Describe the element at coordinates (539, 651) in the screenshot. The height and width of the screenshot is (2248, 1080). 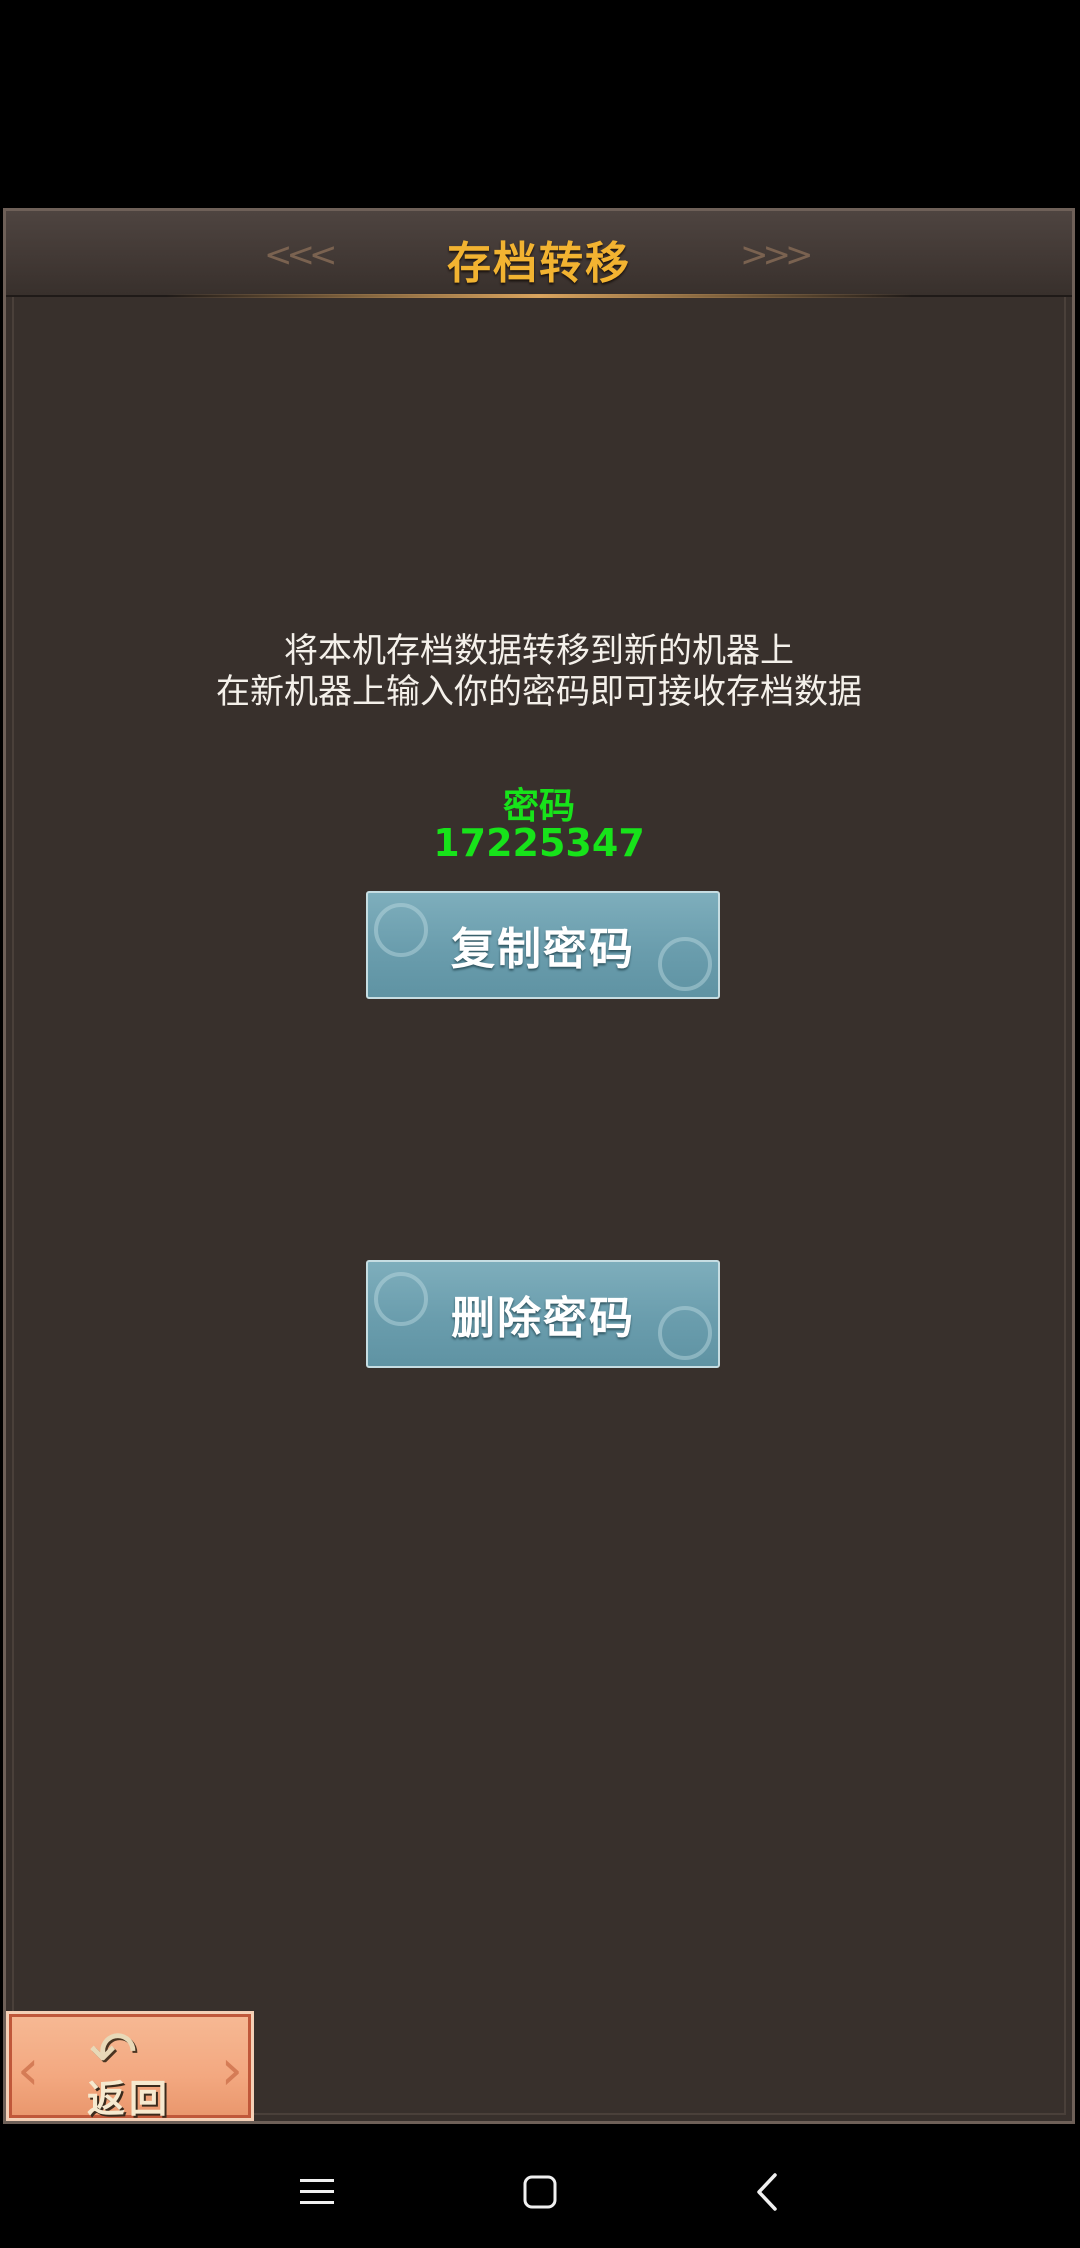
I see `instructions-line-1: 将本机存档数据转移到新的机器上` at that location.